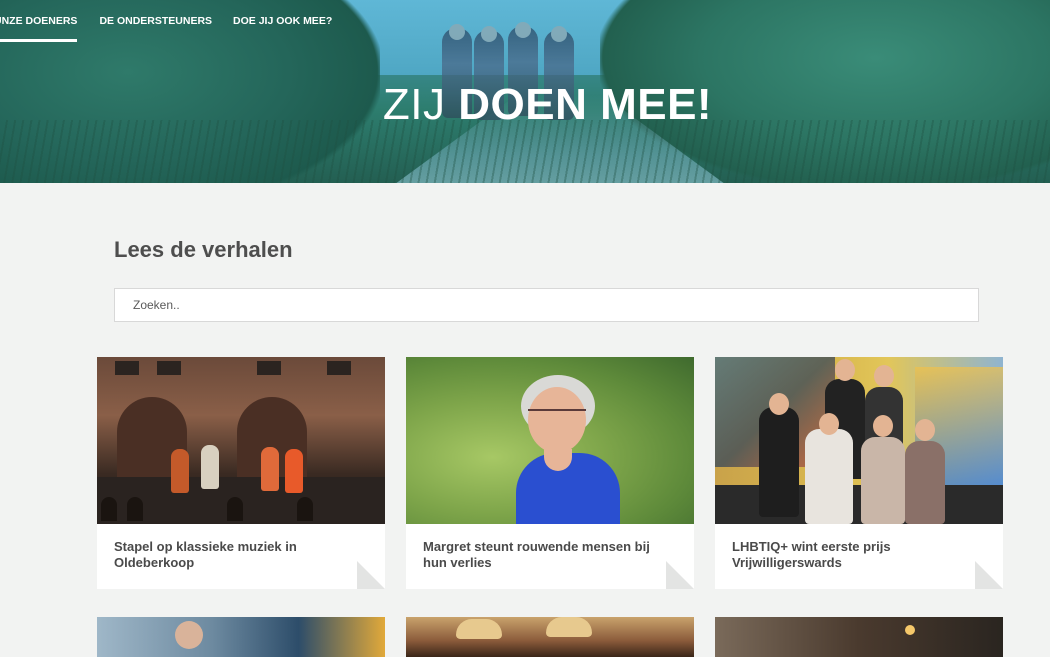  I want to click on section-title: Lees de verhalen, so click(203, 249).